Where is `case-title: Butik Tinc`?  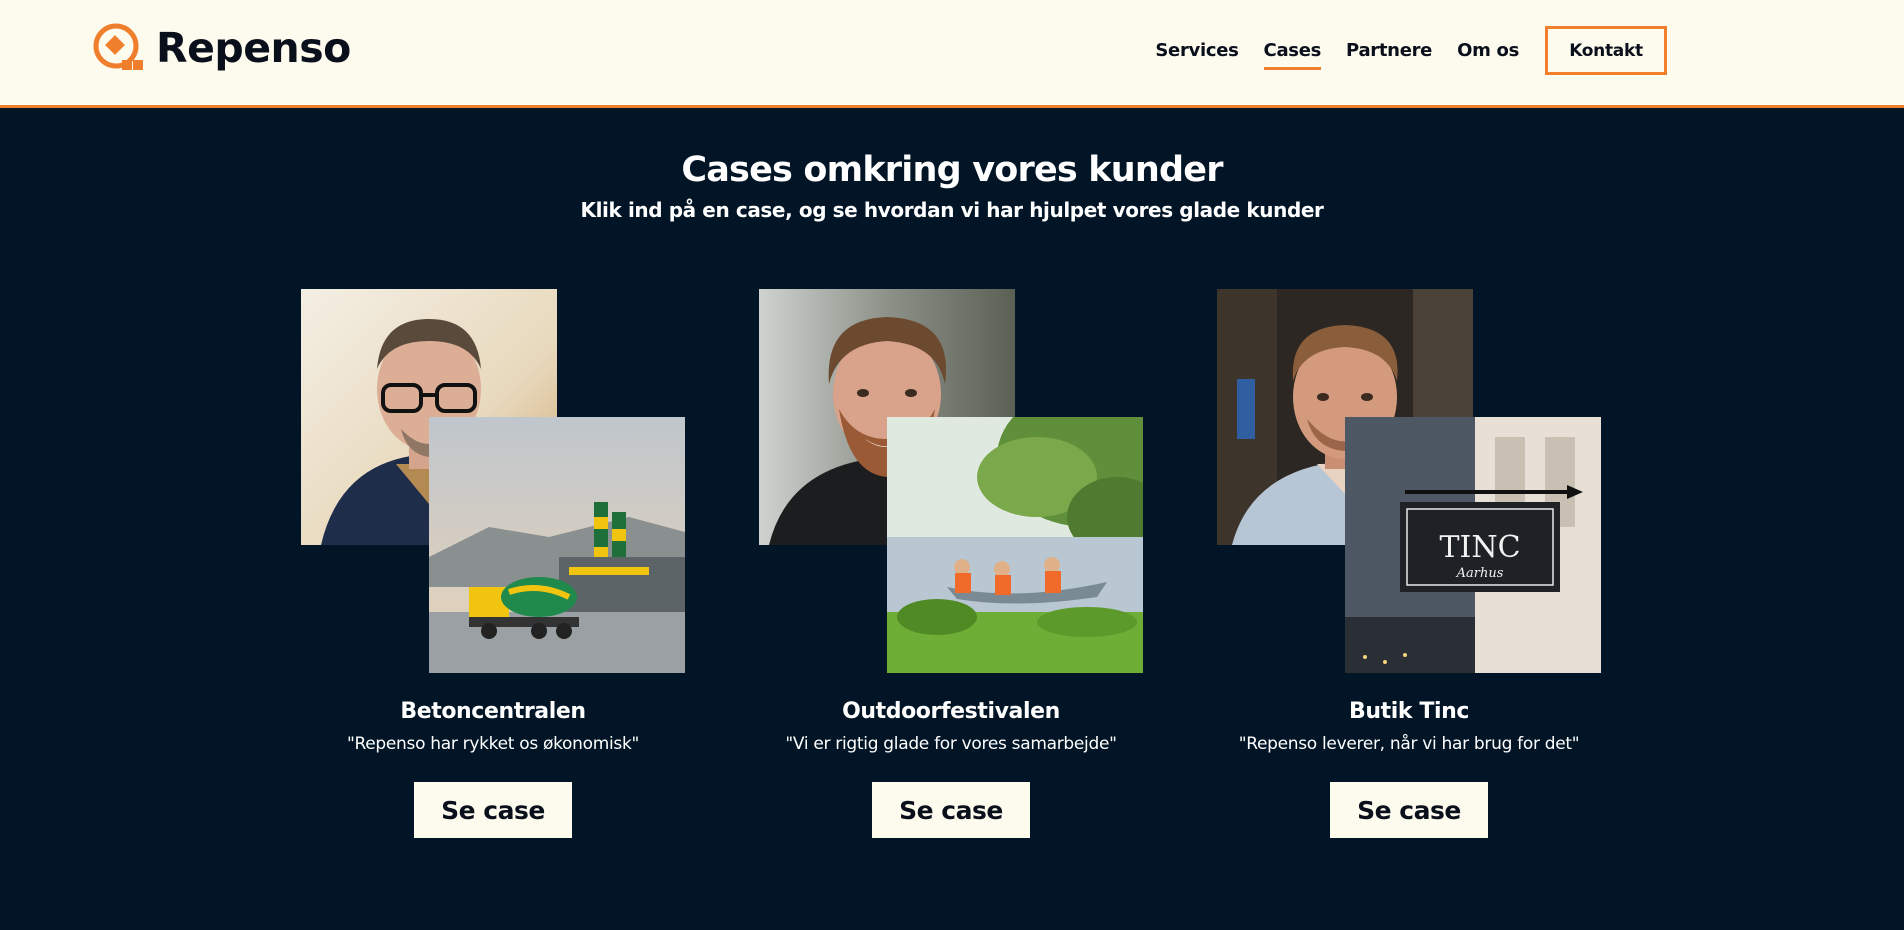 case-title: Butik Tinc is located at coordinates (1409, 711).